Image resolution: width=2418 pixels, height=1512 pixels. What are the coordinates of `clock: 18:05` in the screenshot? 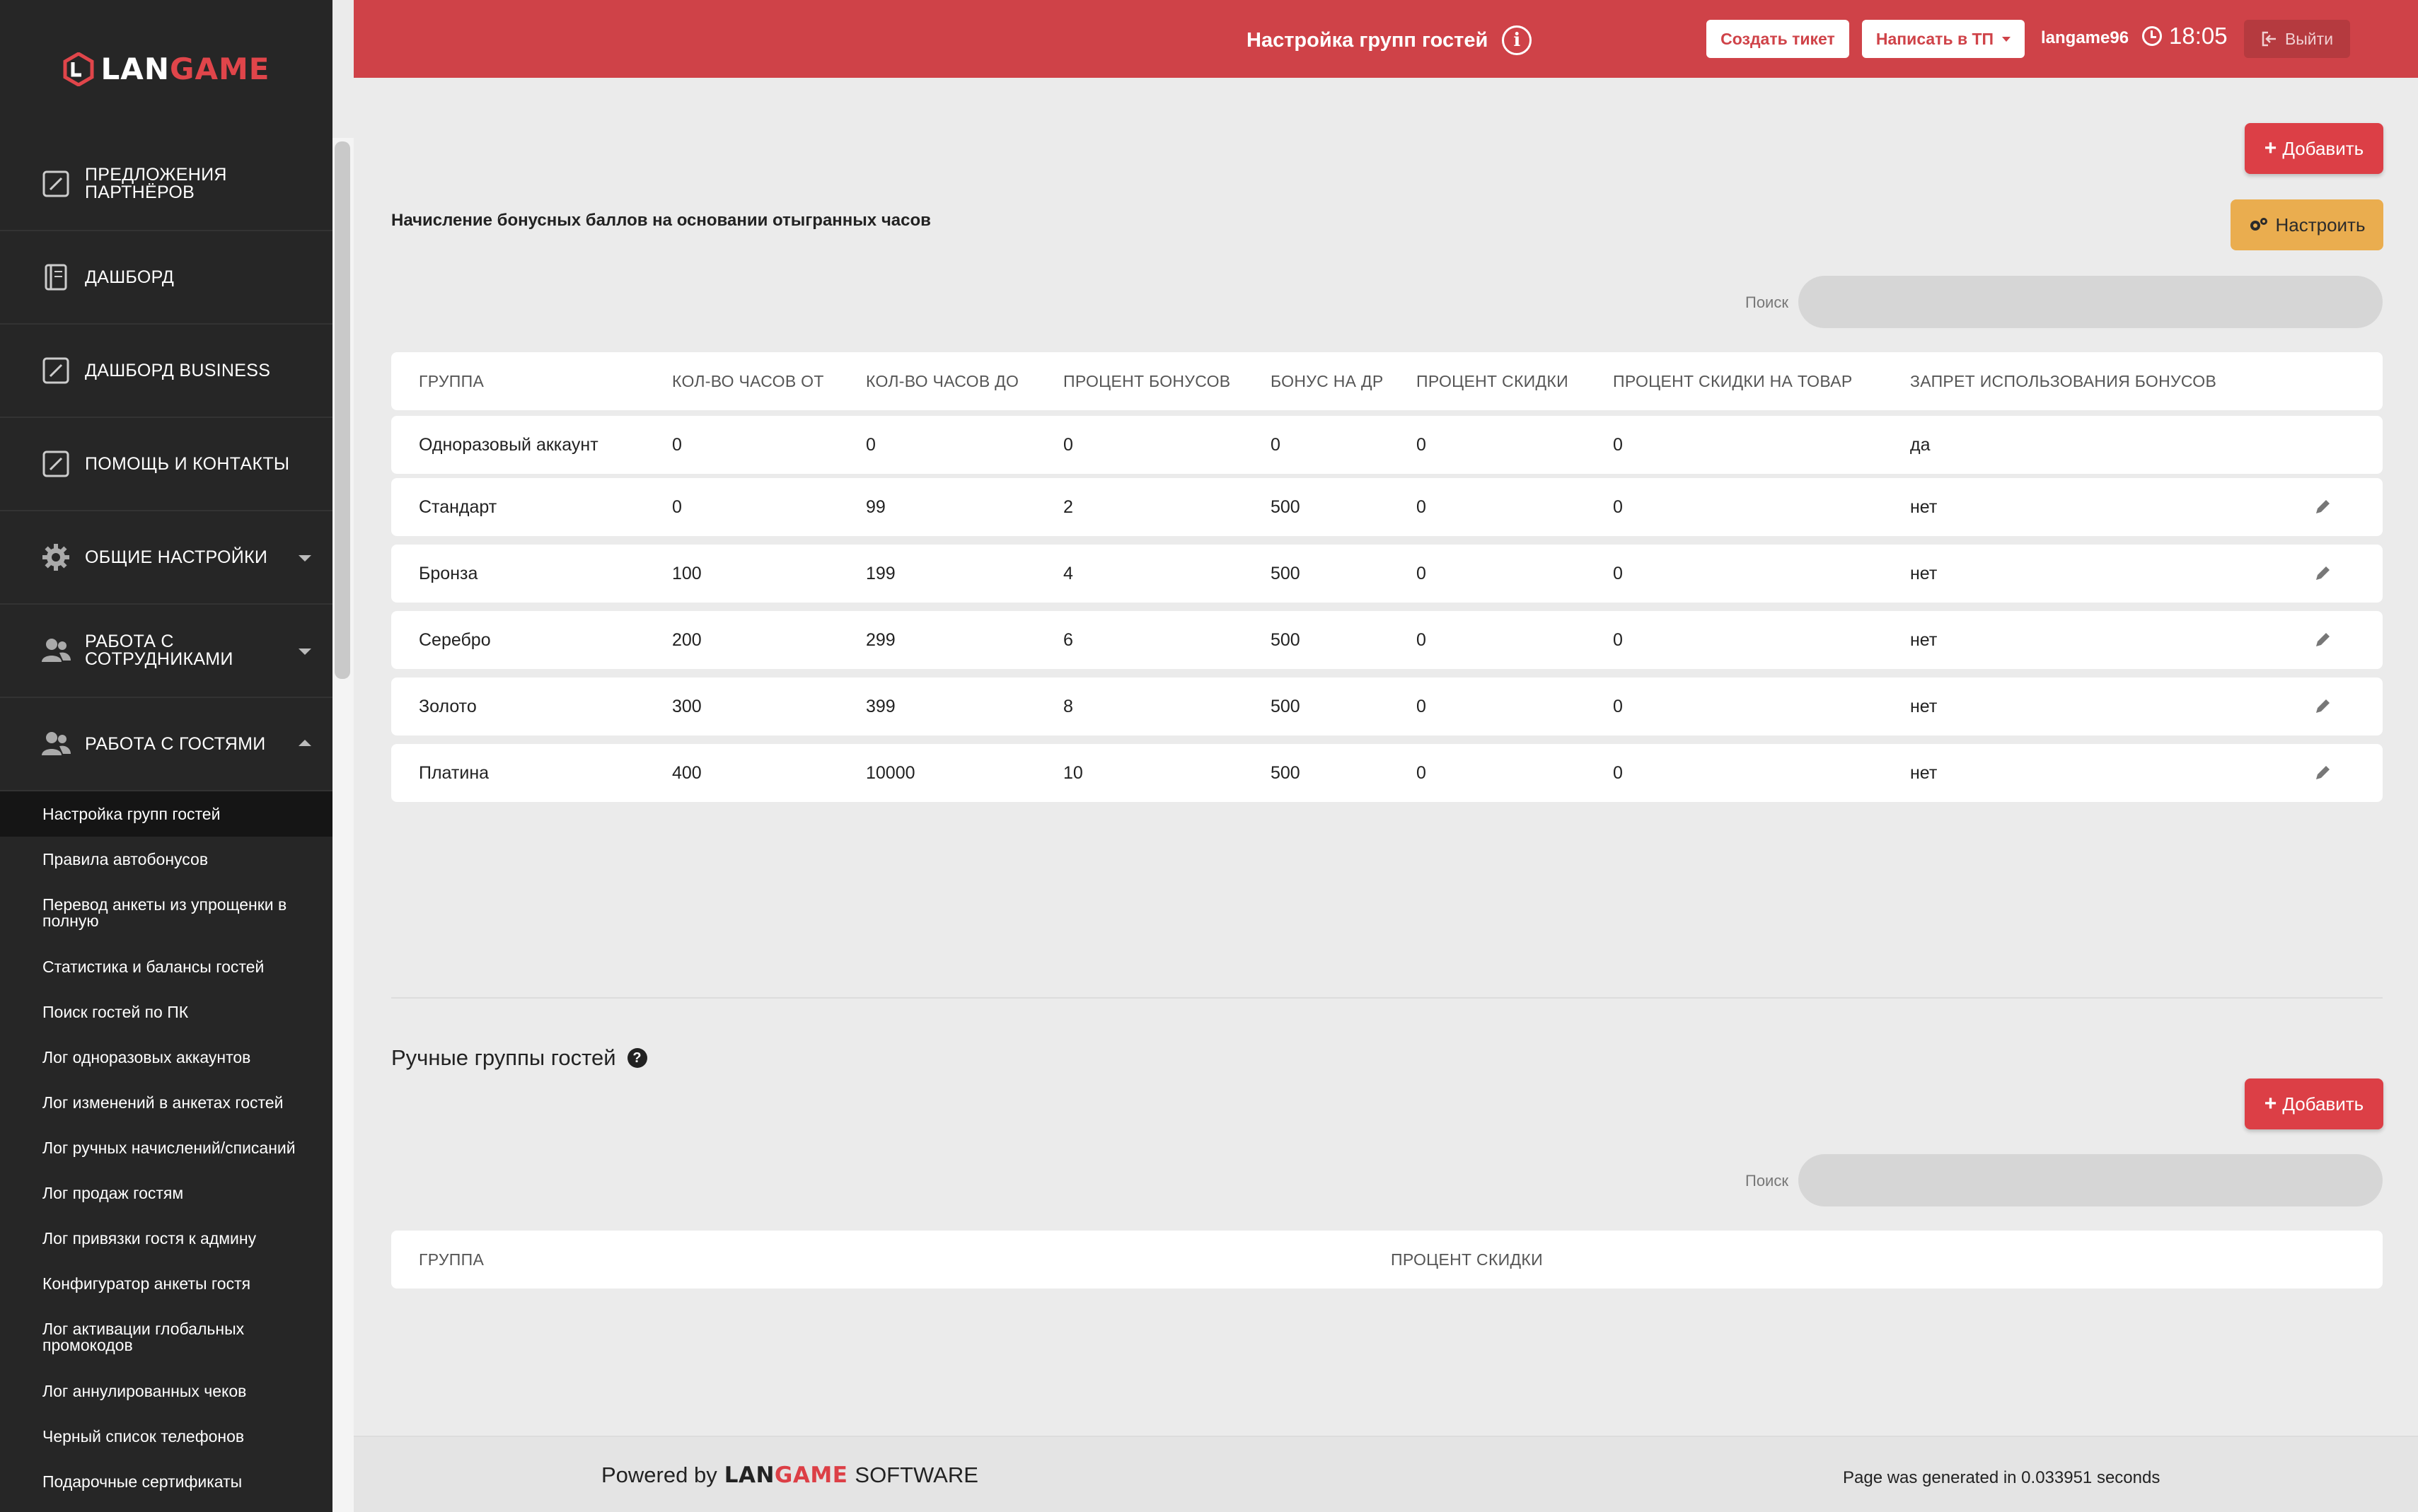 It's located at (2185, 36).